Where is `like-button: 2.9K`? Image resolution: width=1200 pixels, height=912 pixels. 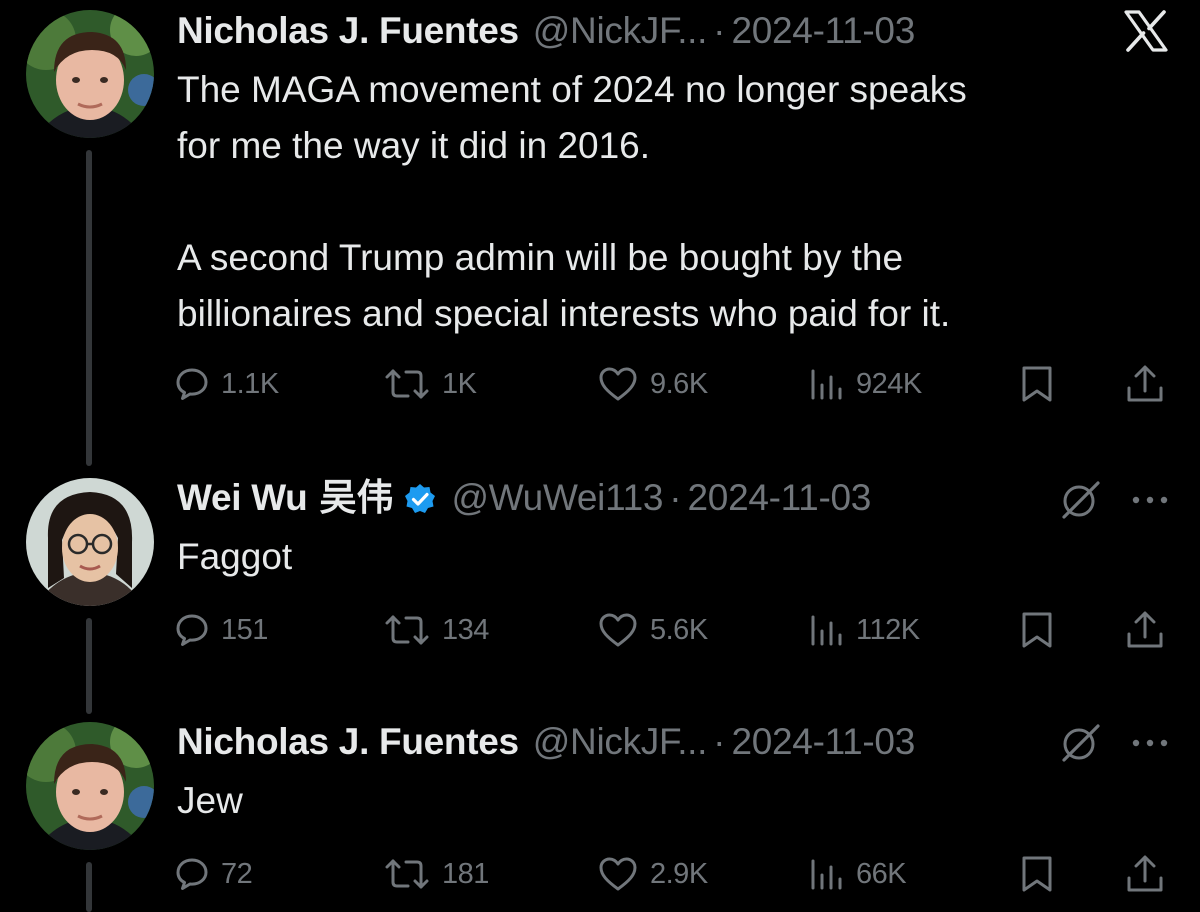 like-button: 2.9K is located at coordinates (653, 874).